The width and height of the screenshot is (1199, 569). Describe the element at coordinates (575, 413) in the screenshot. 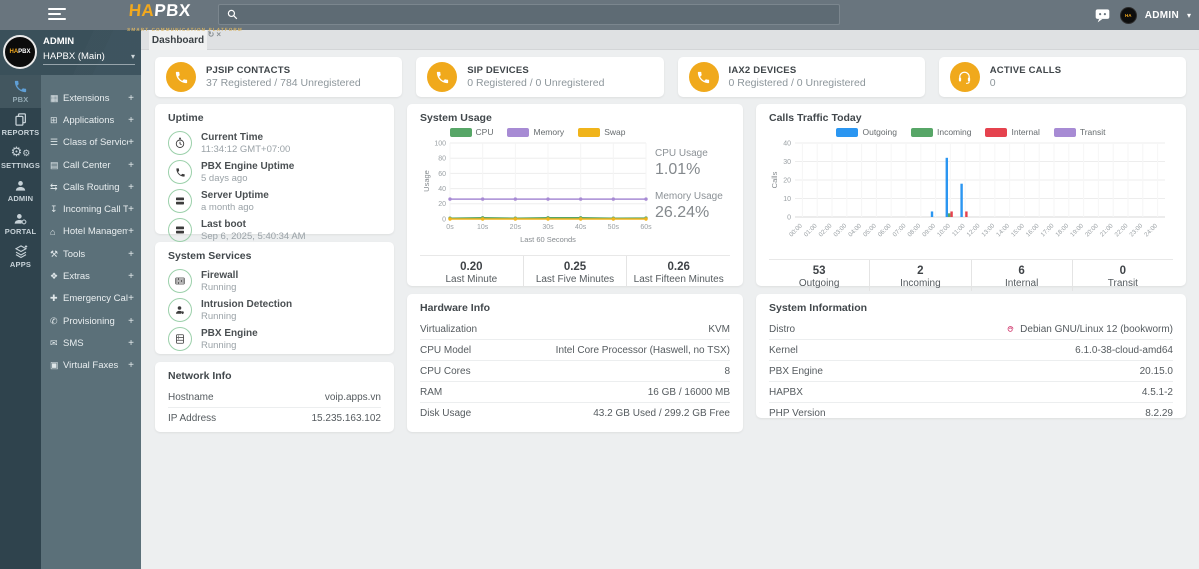

I see `info-row-disk-usage: Disk Usage 43.2 GB Used / 299.2 GB Free` at that location.